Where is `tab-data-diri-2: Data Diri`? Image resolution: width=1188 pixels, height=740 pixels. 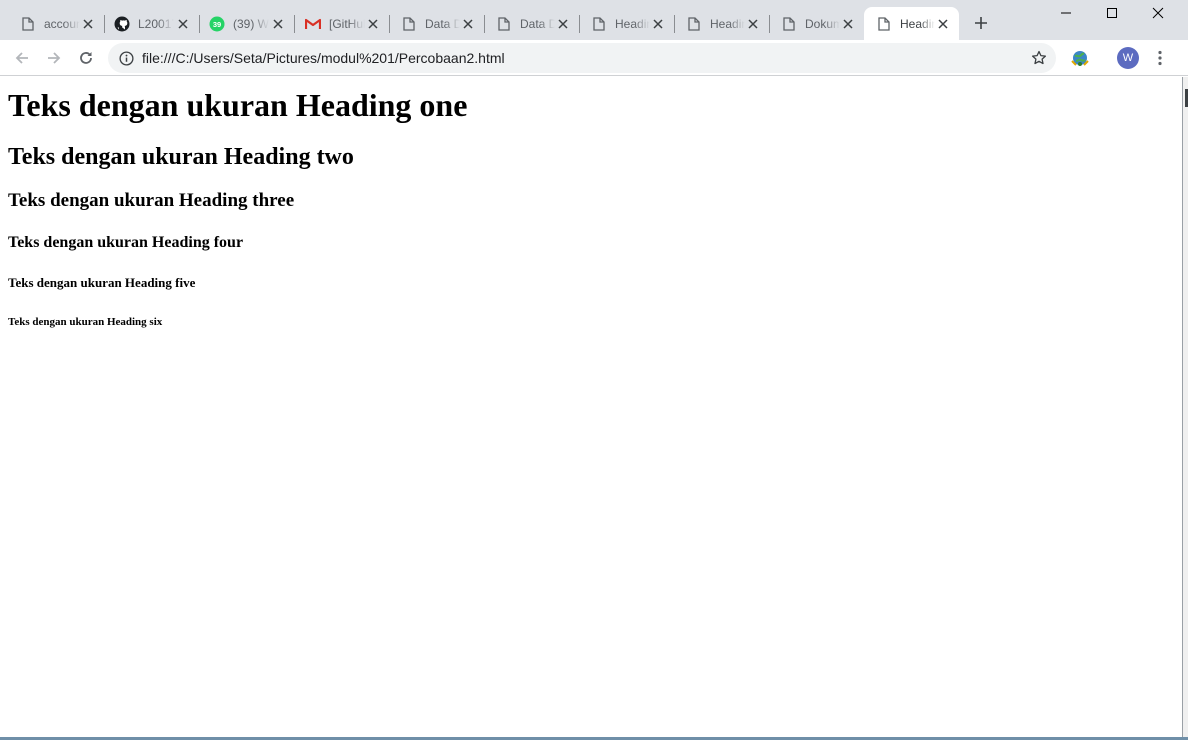
tab-data-diri-2: Data Diri is located at coordinates (532, 23).